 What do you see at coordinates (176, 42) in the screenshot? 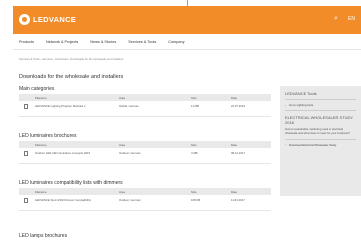
I see `nav-item-company: Company` at bounding box center [176, 42].